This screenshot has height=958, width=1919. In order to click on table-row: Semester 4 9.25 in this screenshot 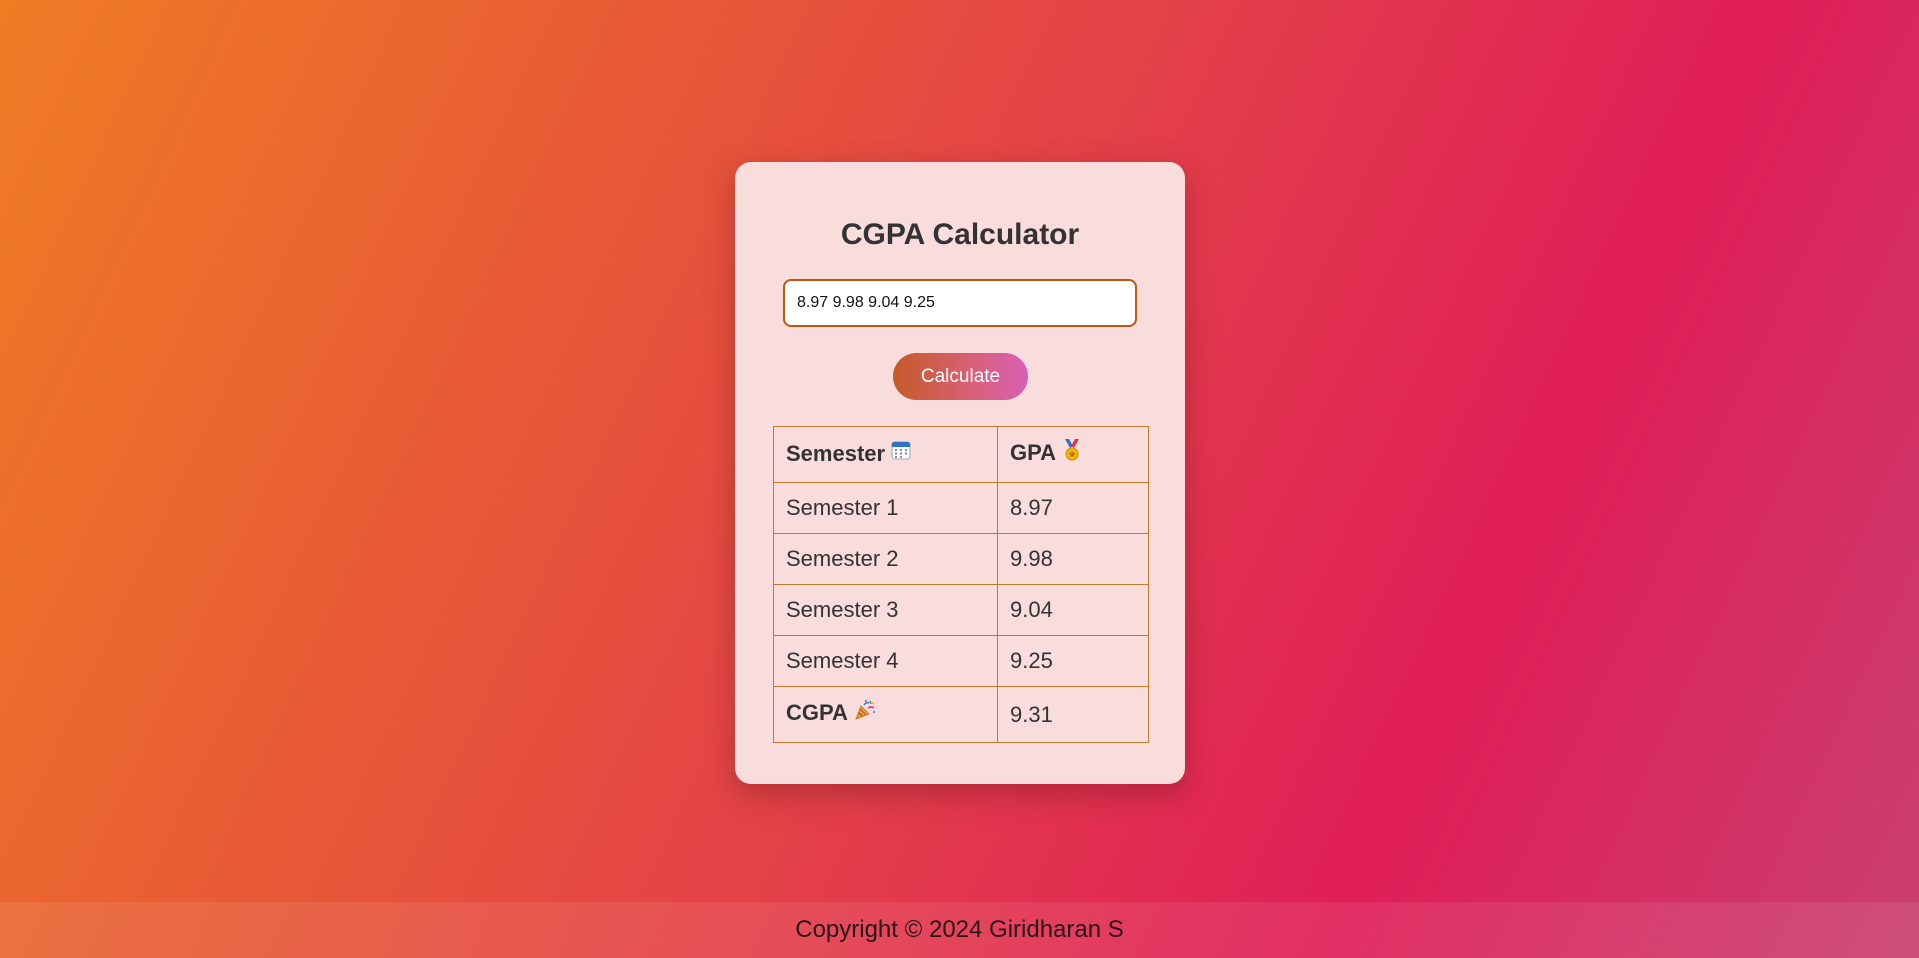, I will do `click(961, 661)`.